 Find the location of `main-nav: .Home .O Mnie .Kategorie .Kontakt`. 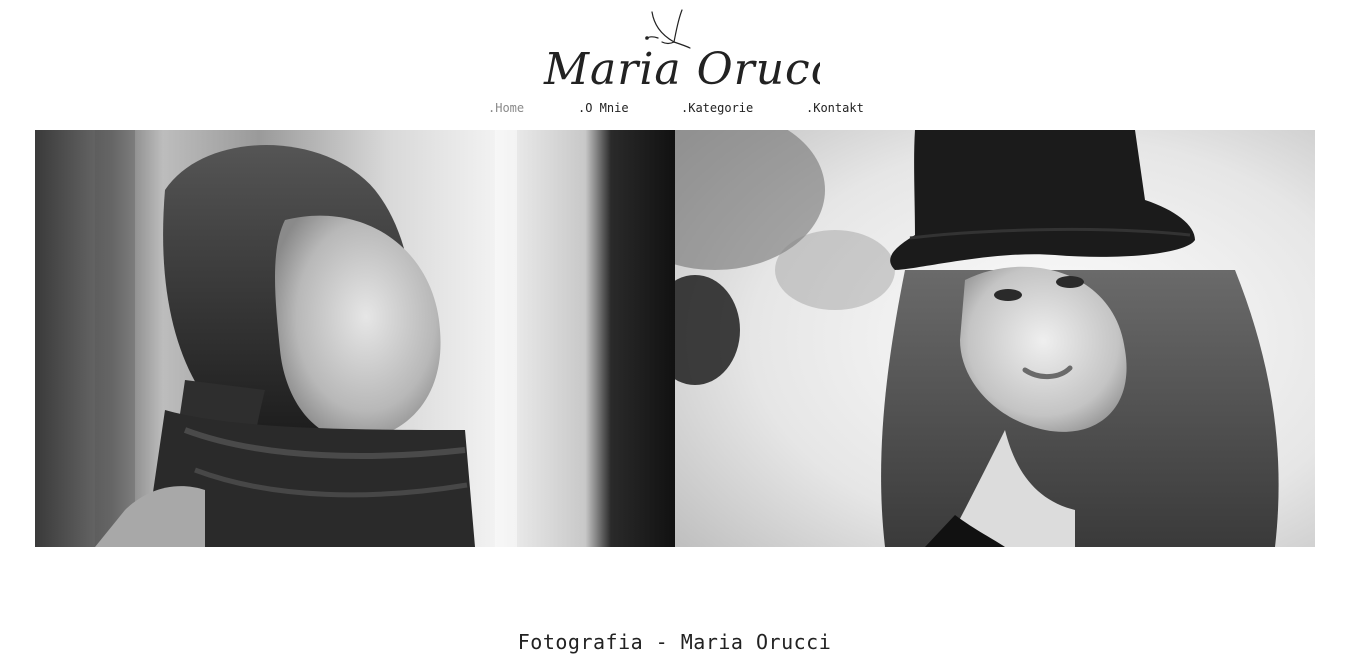

main-nav: .Home .O Mnie .Kategorie .Kontakt is located at coordinates (674, 109).